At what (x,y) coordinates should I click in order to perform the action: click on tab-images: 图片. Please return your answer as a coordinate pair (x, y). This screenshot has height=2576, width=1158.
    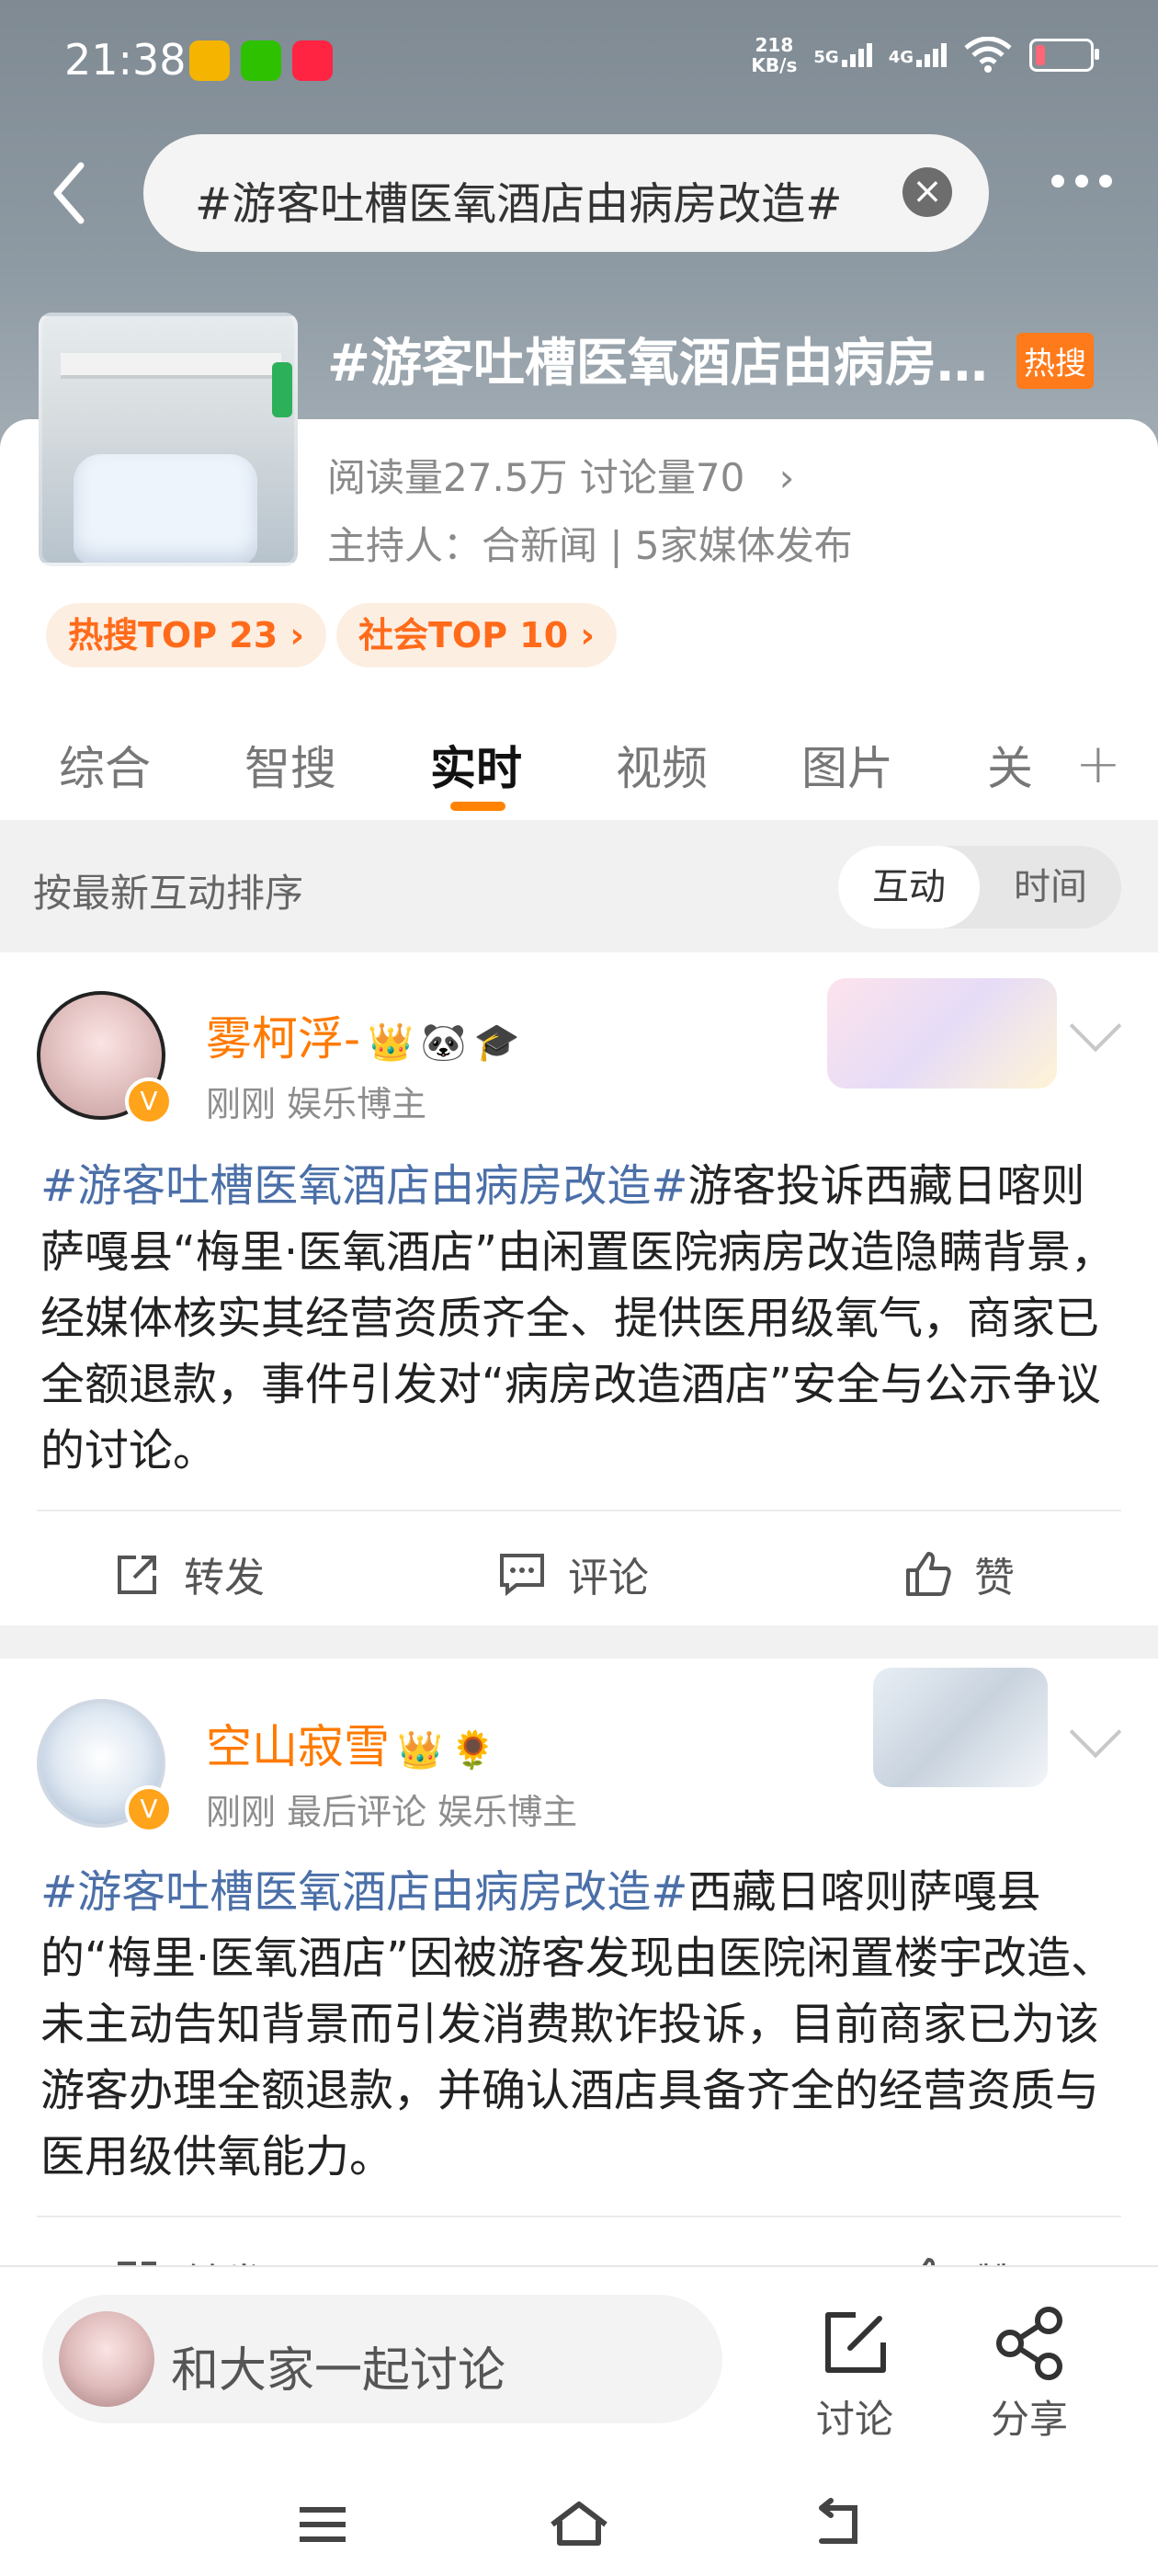
    Looking at the image, I should click on (847, 765).